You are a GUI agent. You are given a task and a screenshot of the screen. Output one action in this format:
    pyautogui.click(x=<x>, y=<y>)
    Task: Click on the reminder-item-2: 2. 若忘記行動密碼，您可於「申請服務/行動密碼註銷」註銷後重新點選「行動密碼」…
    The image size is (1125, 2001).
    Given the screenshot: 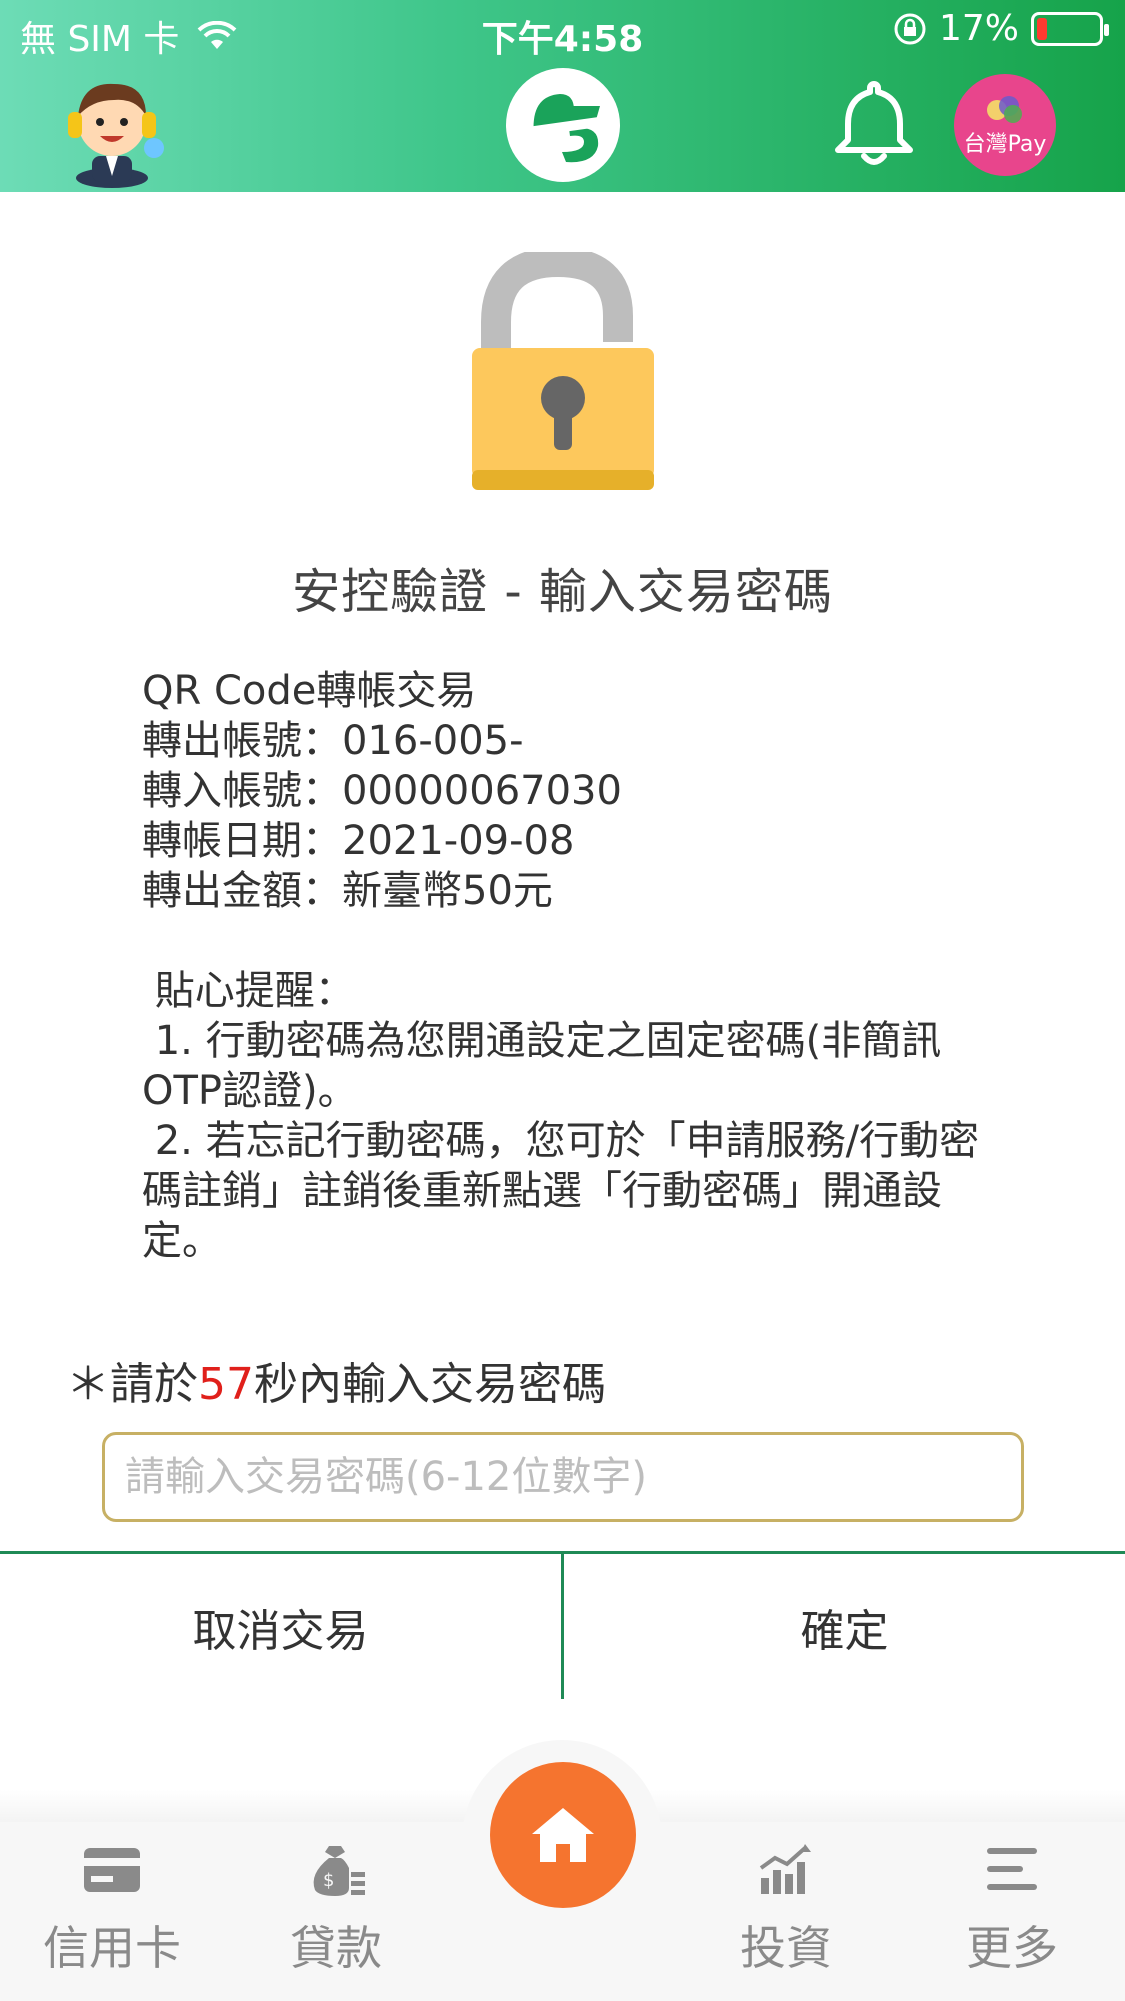 What is the action you would take?
    pyautogui.click(x=561, y=1191)
    